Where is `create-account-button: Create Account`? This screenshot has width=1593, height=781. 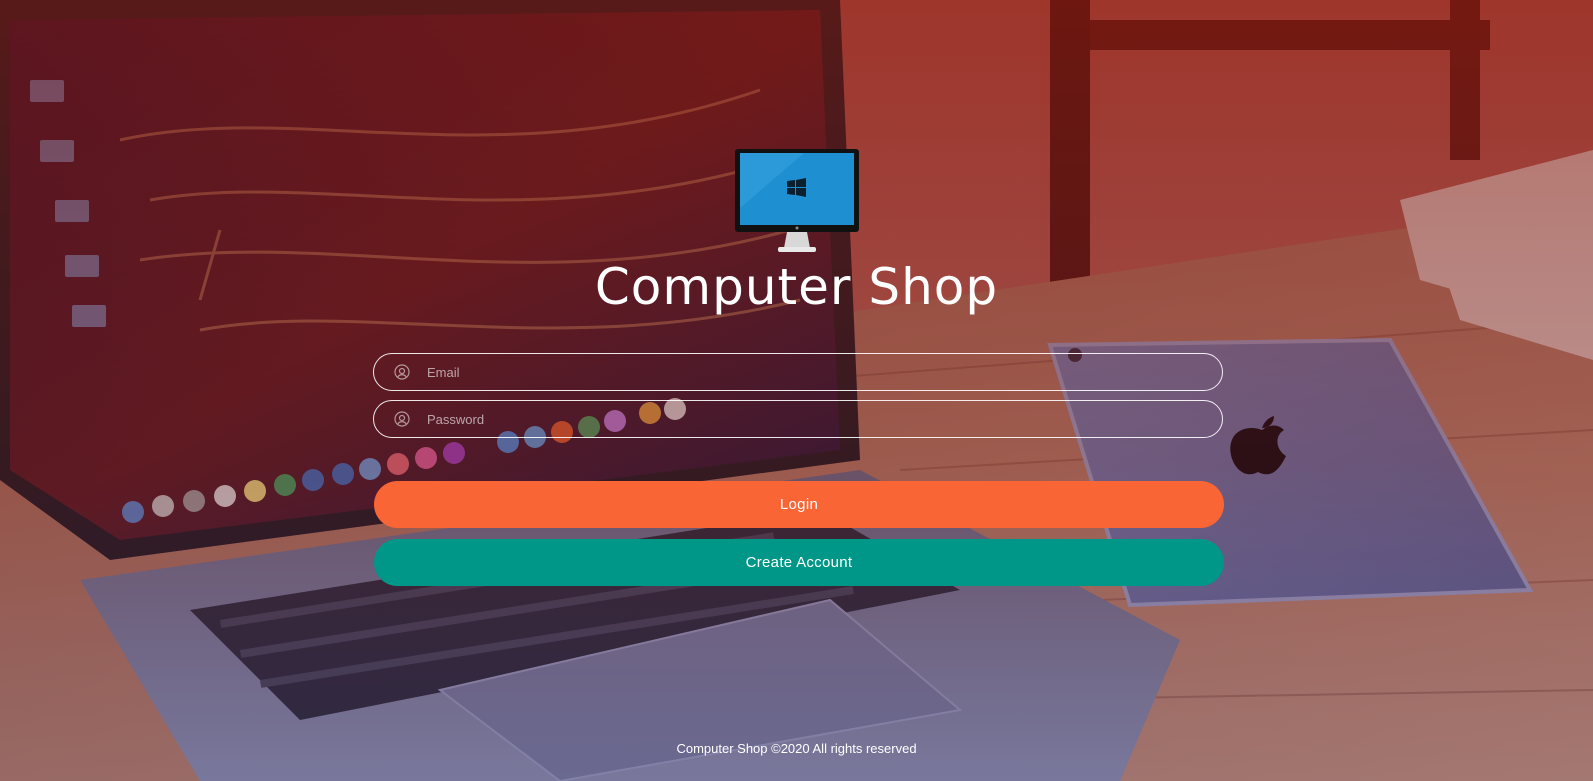 create-account-button: Create Account is located at coordinates (799, 562).